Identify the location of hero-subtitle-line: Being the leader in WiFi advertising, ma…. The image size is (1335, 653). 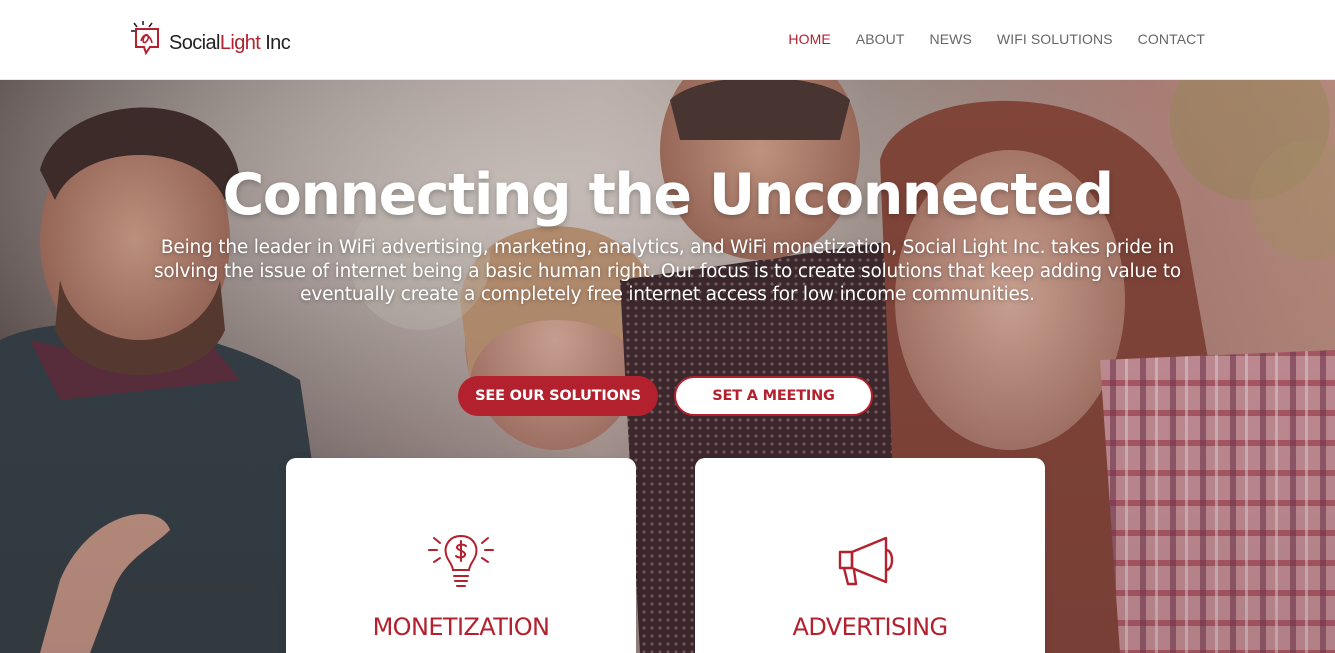
(667, 247).